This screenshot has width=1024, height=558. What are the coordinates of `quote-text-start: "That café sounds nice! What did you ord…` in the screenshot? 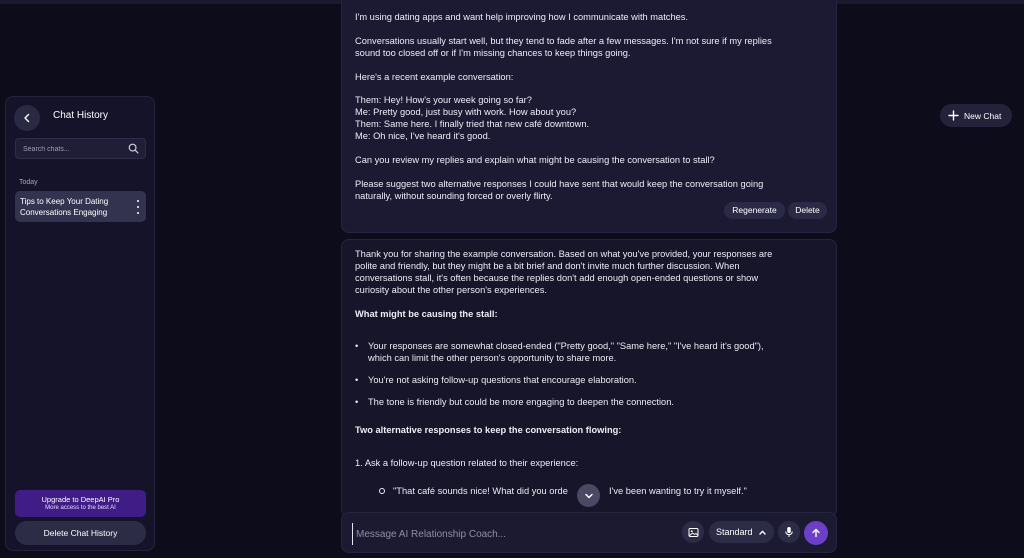 It's located at (480, 491).